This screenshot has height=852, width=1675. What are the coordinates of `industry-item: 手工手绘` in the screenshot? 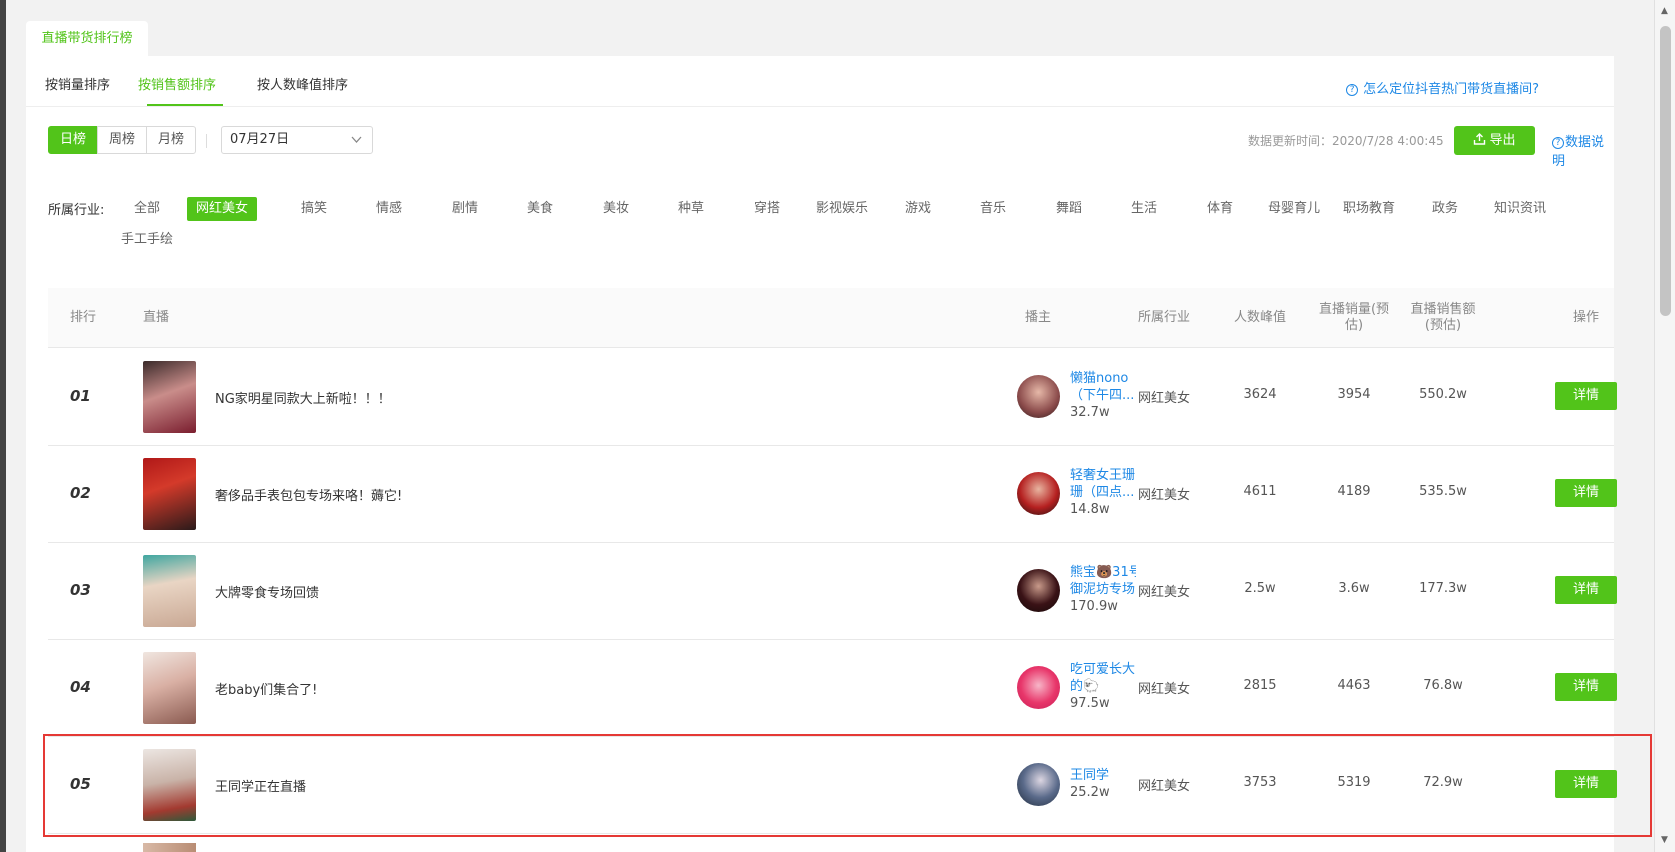 It's located at (147, 240).